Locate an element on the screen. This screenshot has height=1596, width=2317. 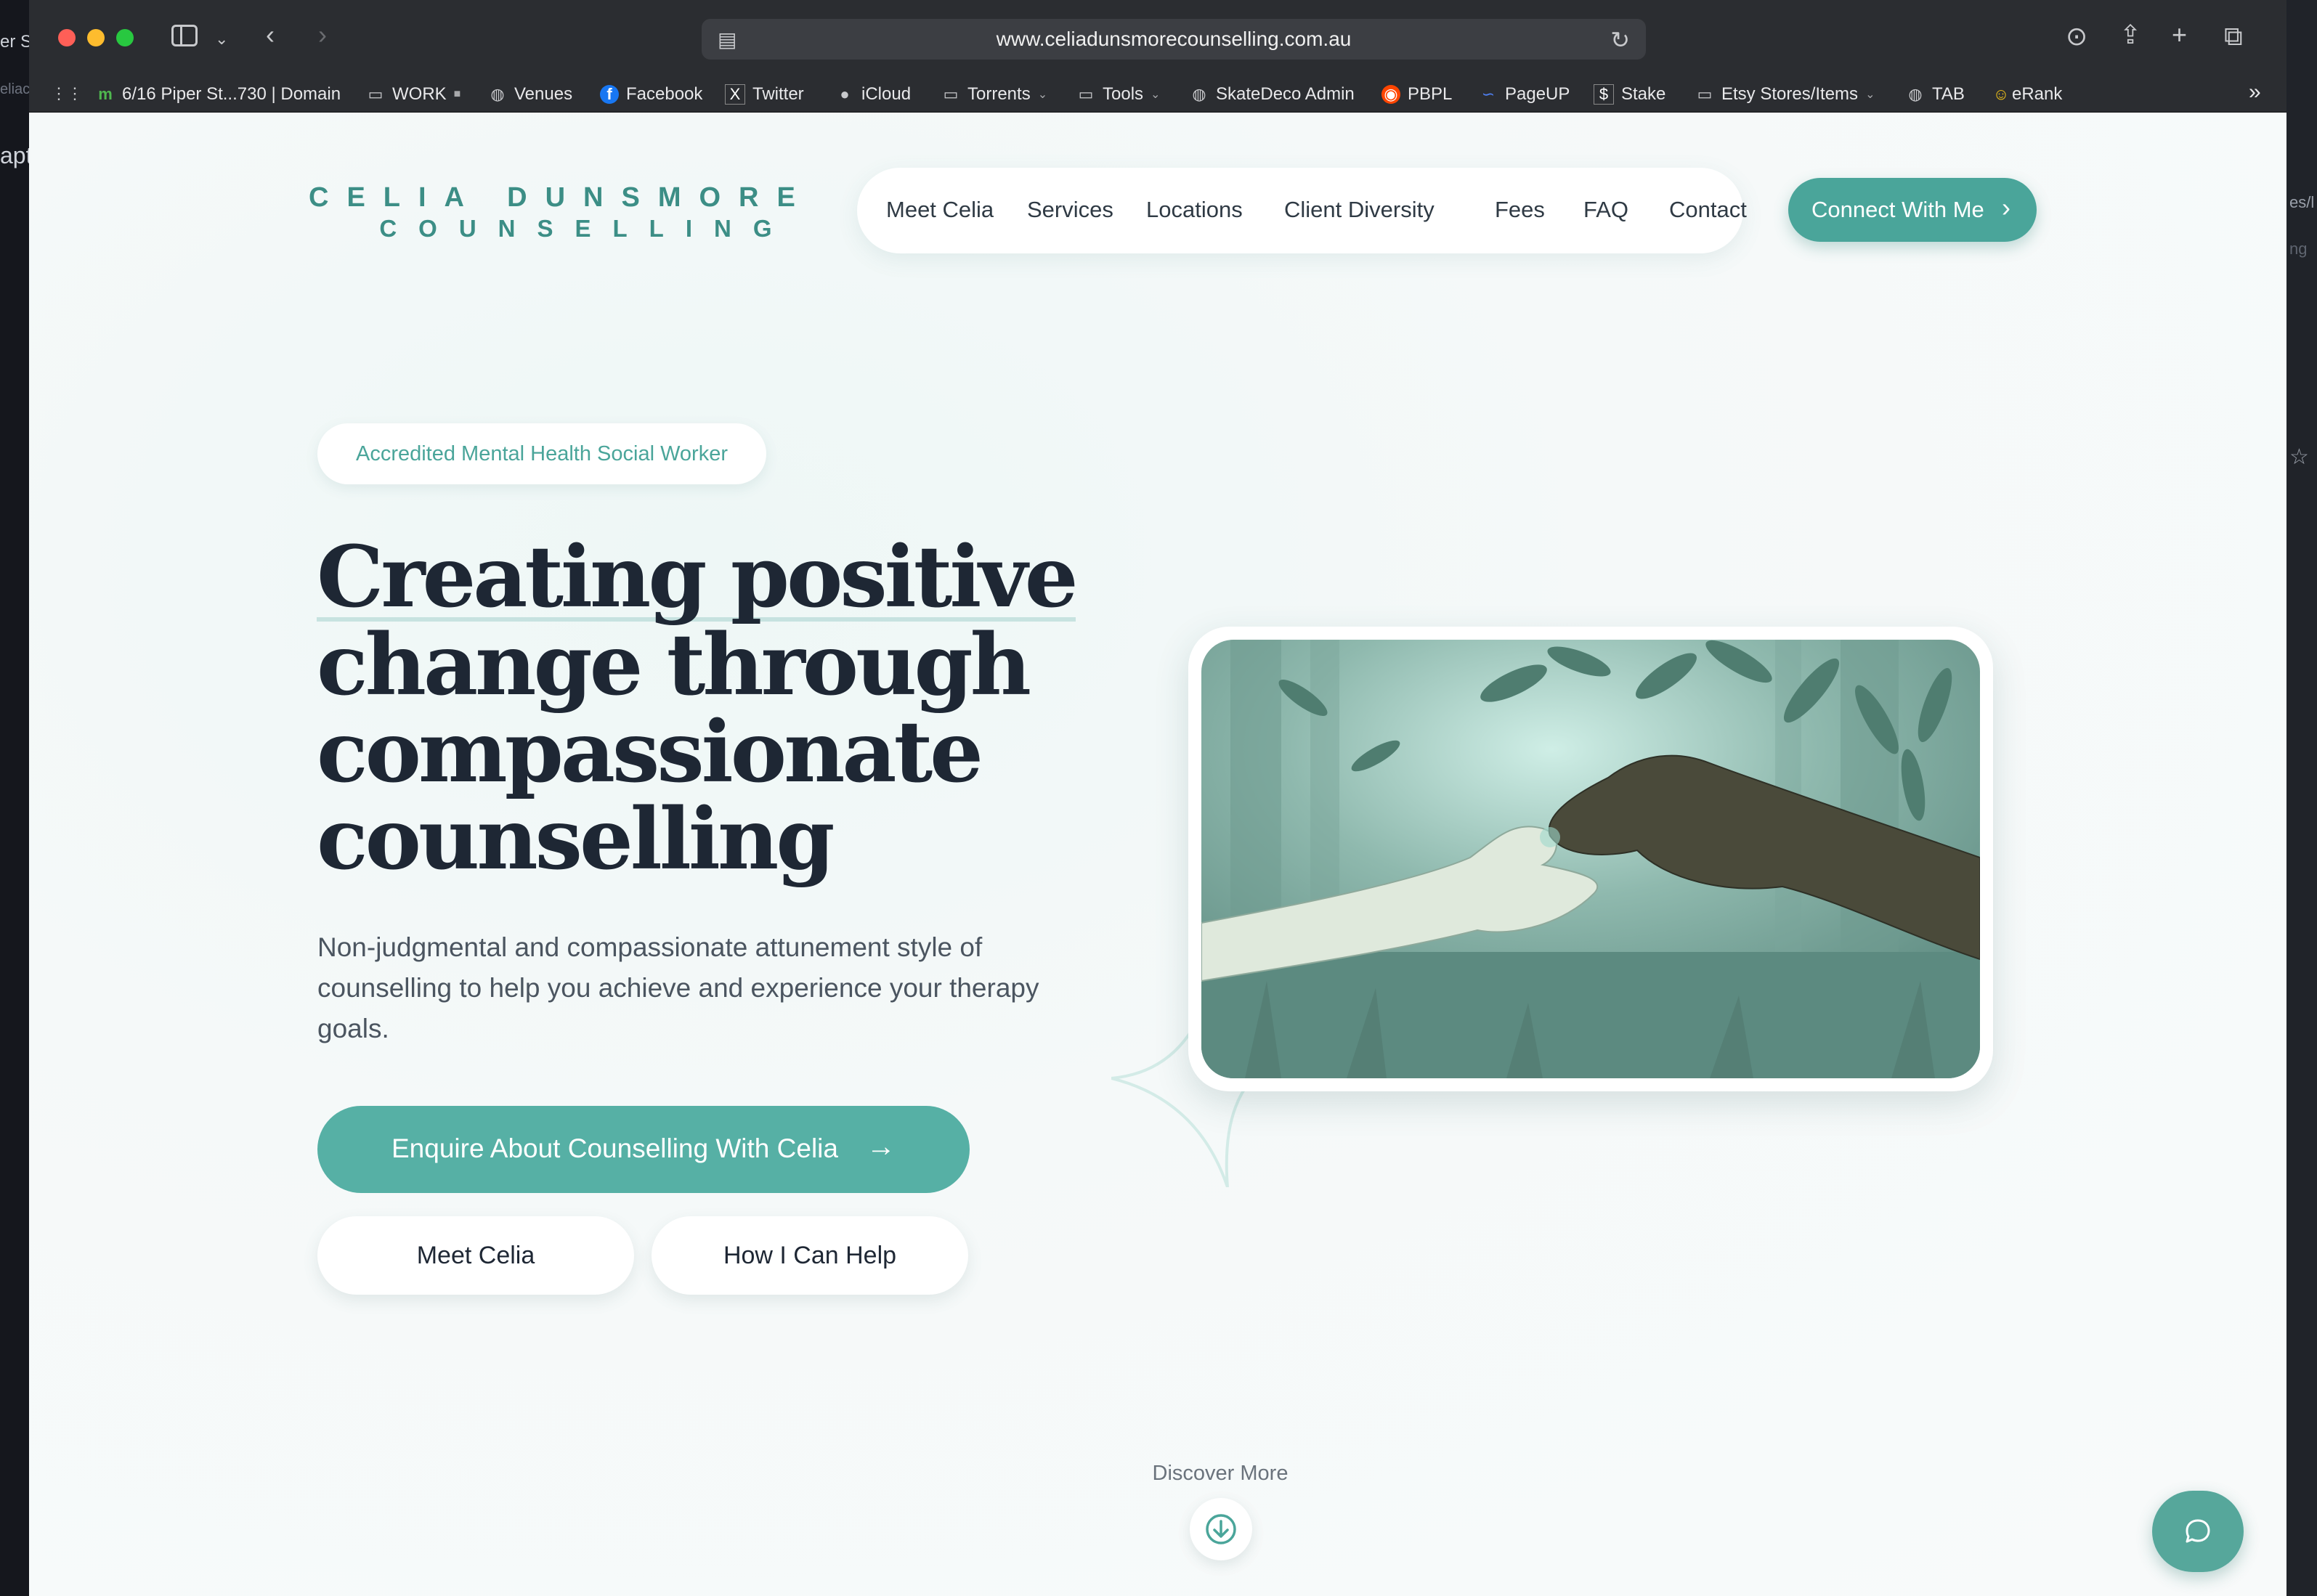
more-bookmarks-icon: » is located at coordinates (2255, 92).